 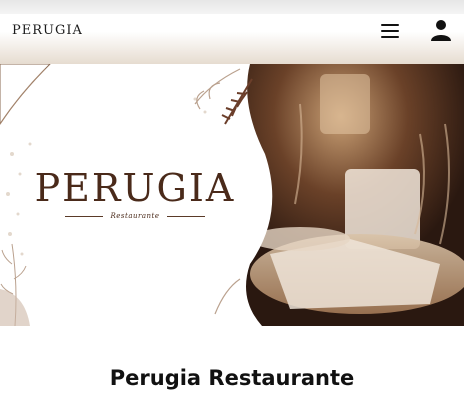 What do you see at coordinates (232, 39) in the screenshot?
I see `site-header: PERUGIA` at bounding box center [232, 39].